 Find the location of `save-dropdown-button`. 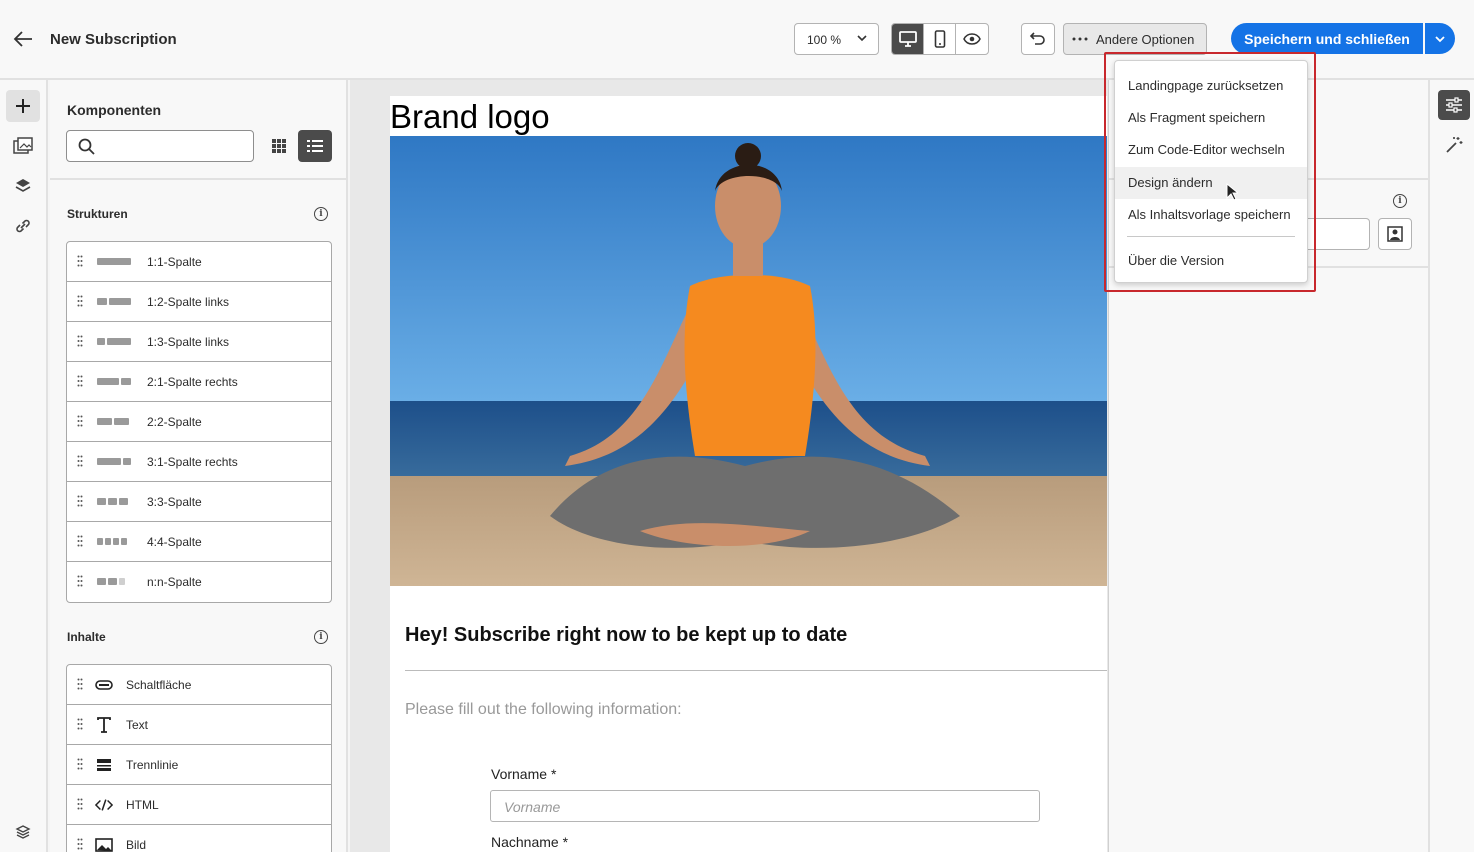

save-dropdown-button is located at coordinates (1440, 38).